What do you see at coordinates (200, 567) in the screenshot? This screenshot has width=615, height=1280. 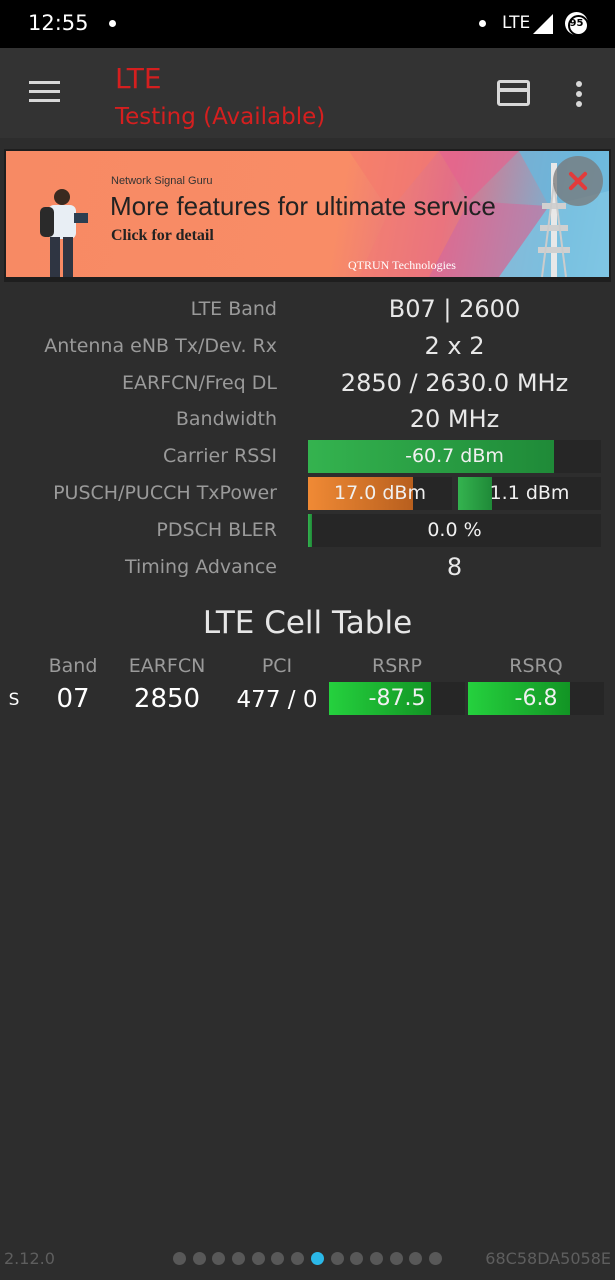 I see `timing-advance-label: Timing Advance` at bounding box center [200, 567].